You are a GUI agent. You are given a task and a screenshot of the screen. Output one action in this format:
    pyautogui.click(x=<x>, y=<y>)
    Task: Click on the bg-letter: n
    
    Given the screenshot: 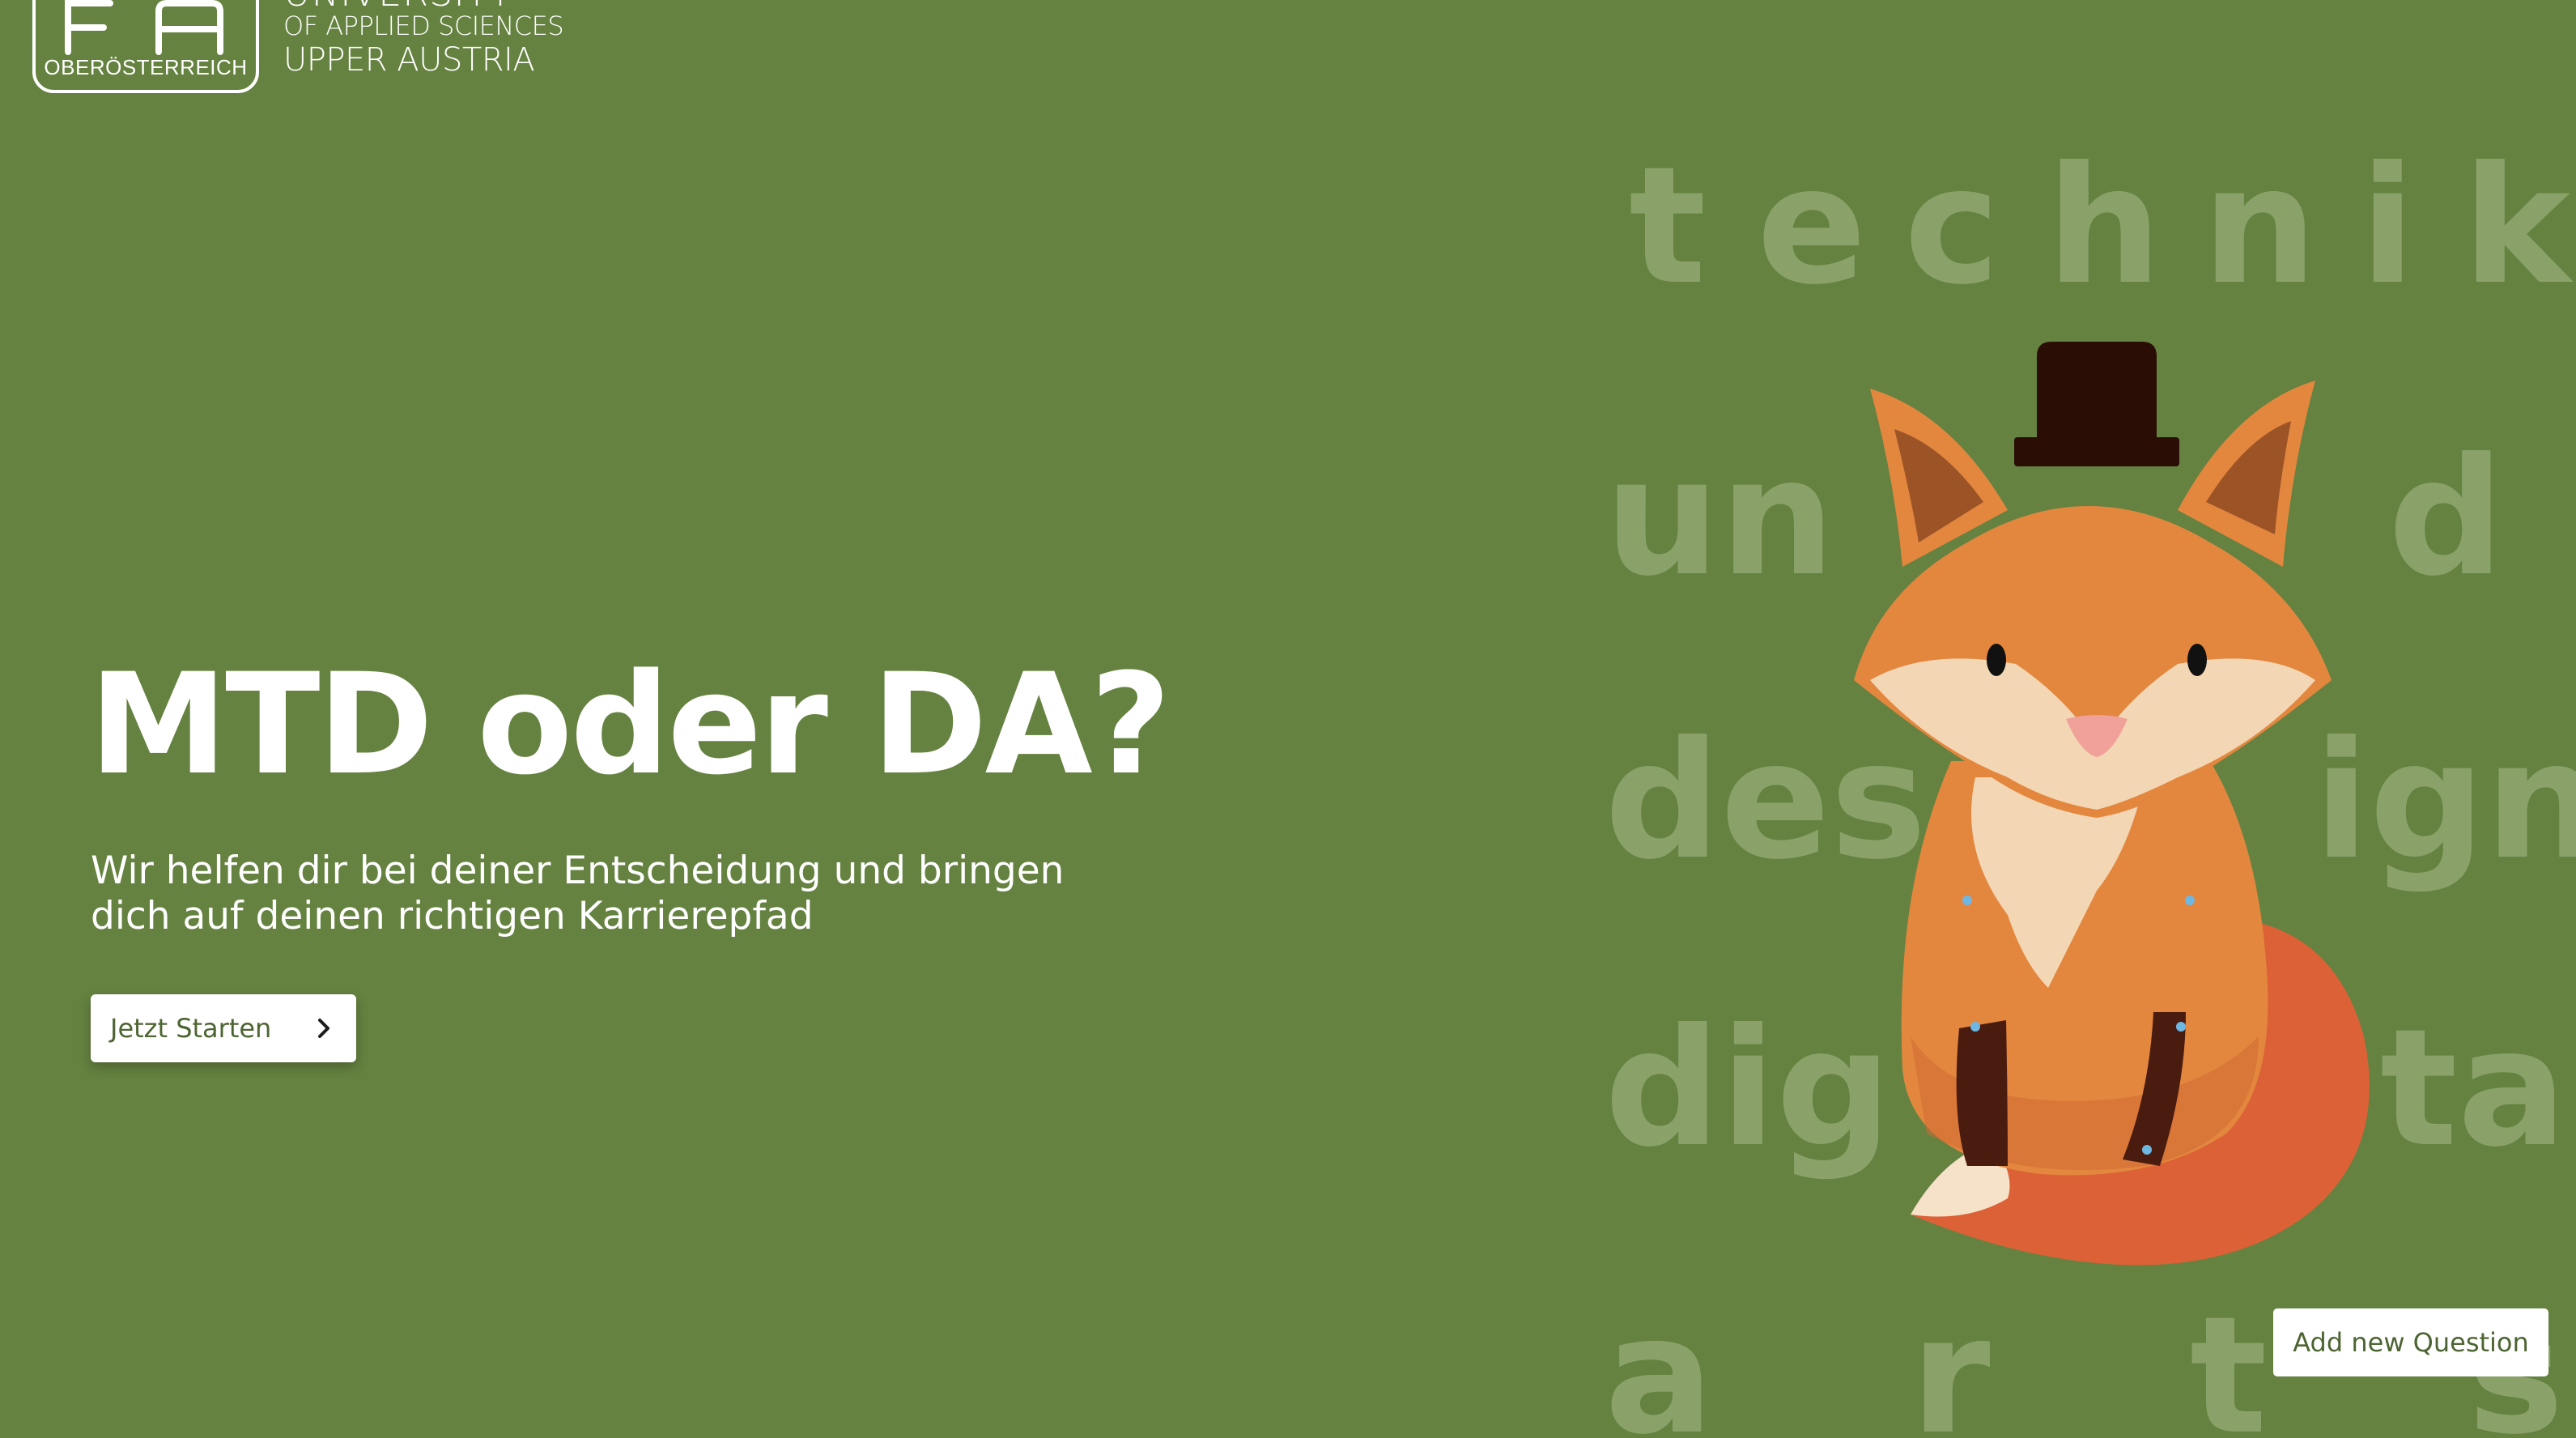 What is the action you would take?
    pyautogui.click(x=2260, y=226)
    